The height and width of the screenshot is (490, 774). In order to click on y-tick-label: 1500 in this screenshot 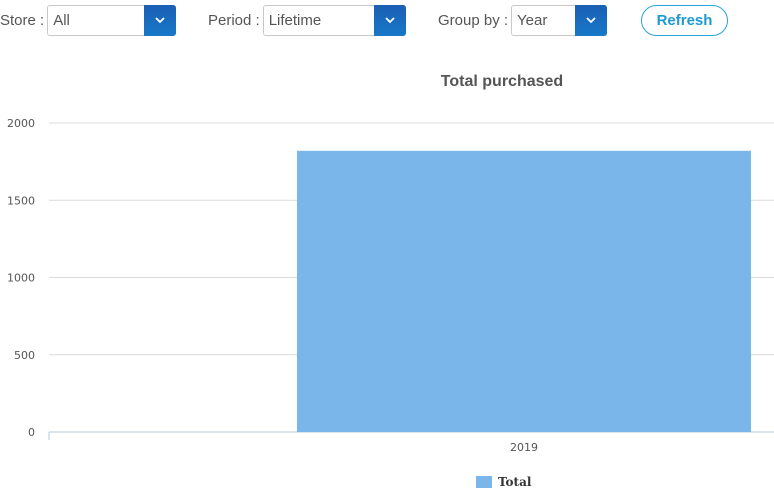, I will do `click(21, 200)`.